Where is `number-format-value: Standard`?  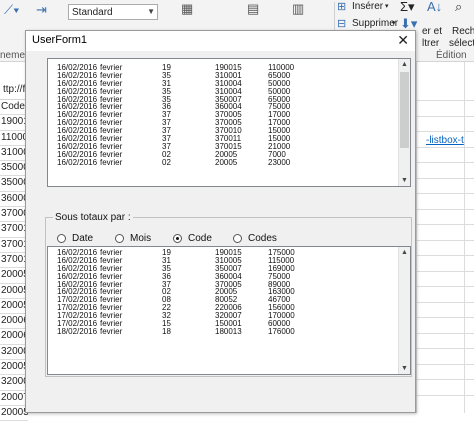
number-format-value: Standard is located at coordinates (92, 12).